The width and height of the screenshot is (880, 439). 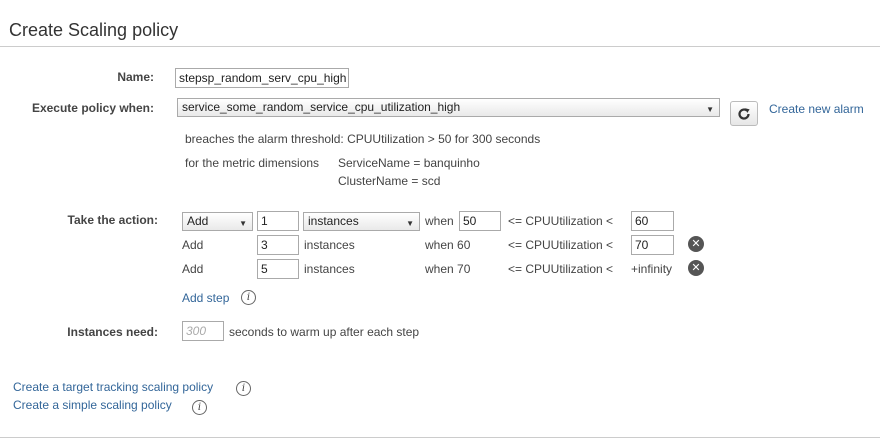 I want to click on step-3-when: when 70, so click(x=448, y=269).